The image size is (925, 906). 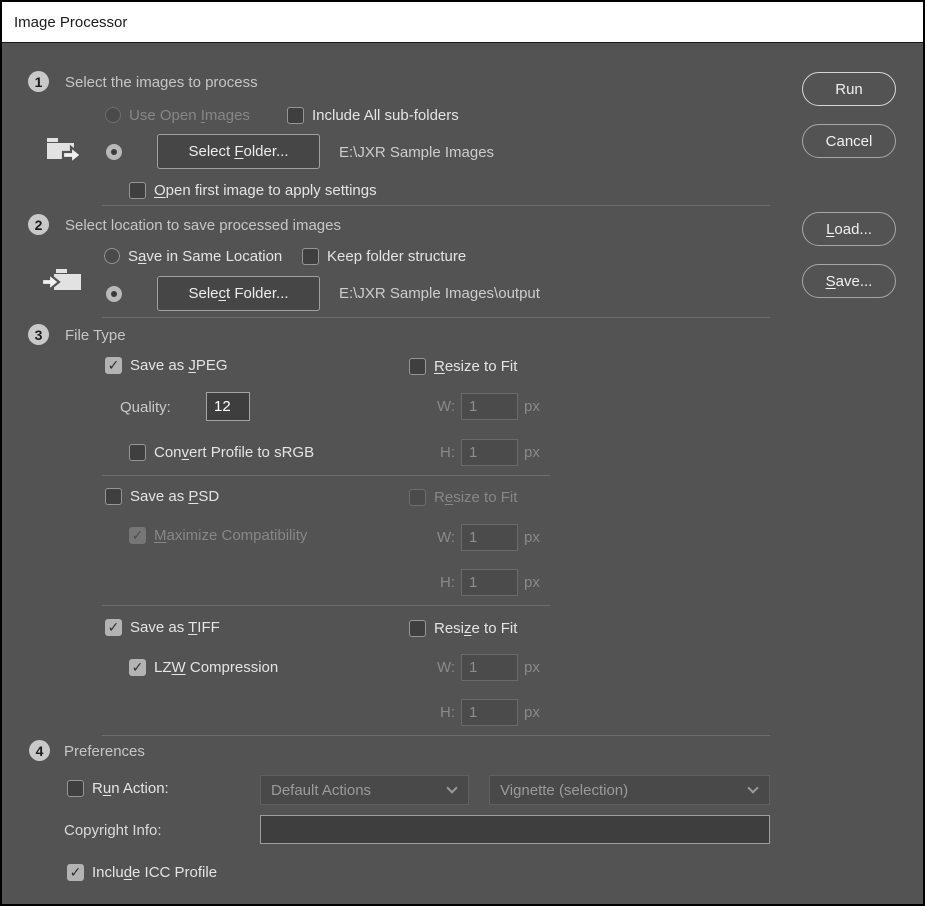 What do you see at coordinates (71, 22) in the screenshot?
I see `dialog-title: Image Processor` at bounding box center [71, 22].